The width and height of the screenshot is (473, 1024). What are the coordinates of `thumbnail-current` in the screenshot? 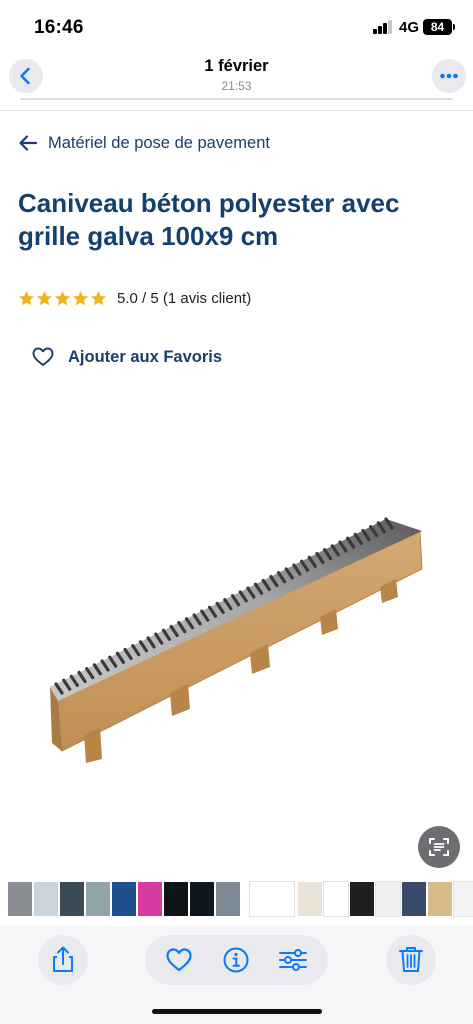 It's located at (272, 899).